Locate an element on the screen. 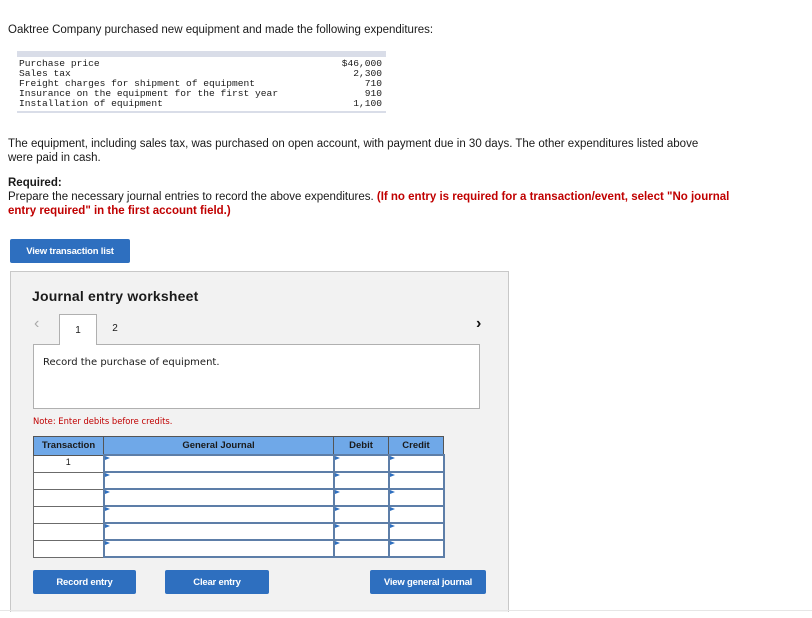 The height and width of the screenshot is (618, 812). view-general-journal-button: View general journal is located at coordinates (428, 582).